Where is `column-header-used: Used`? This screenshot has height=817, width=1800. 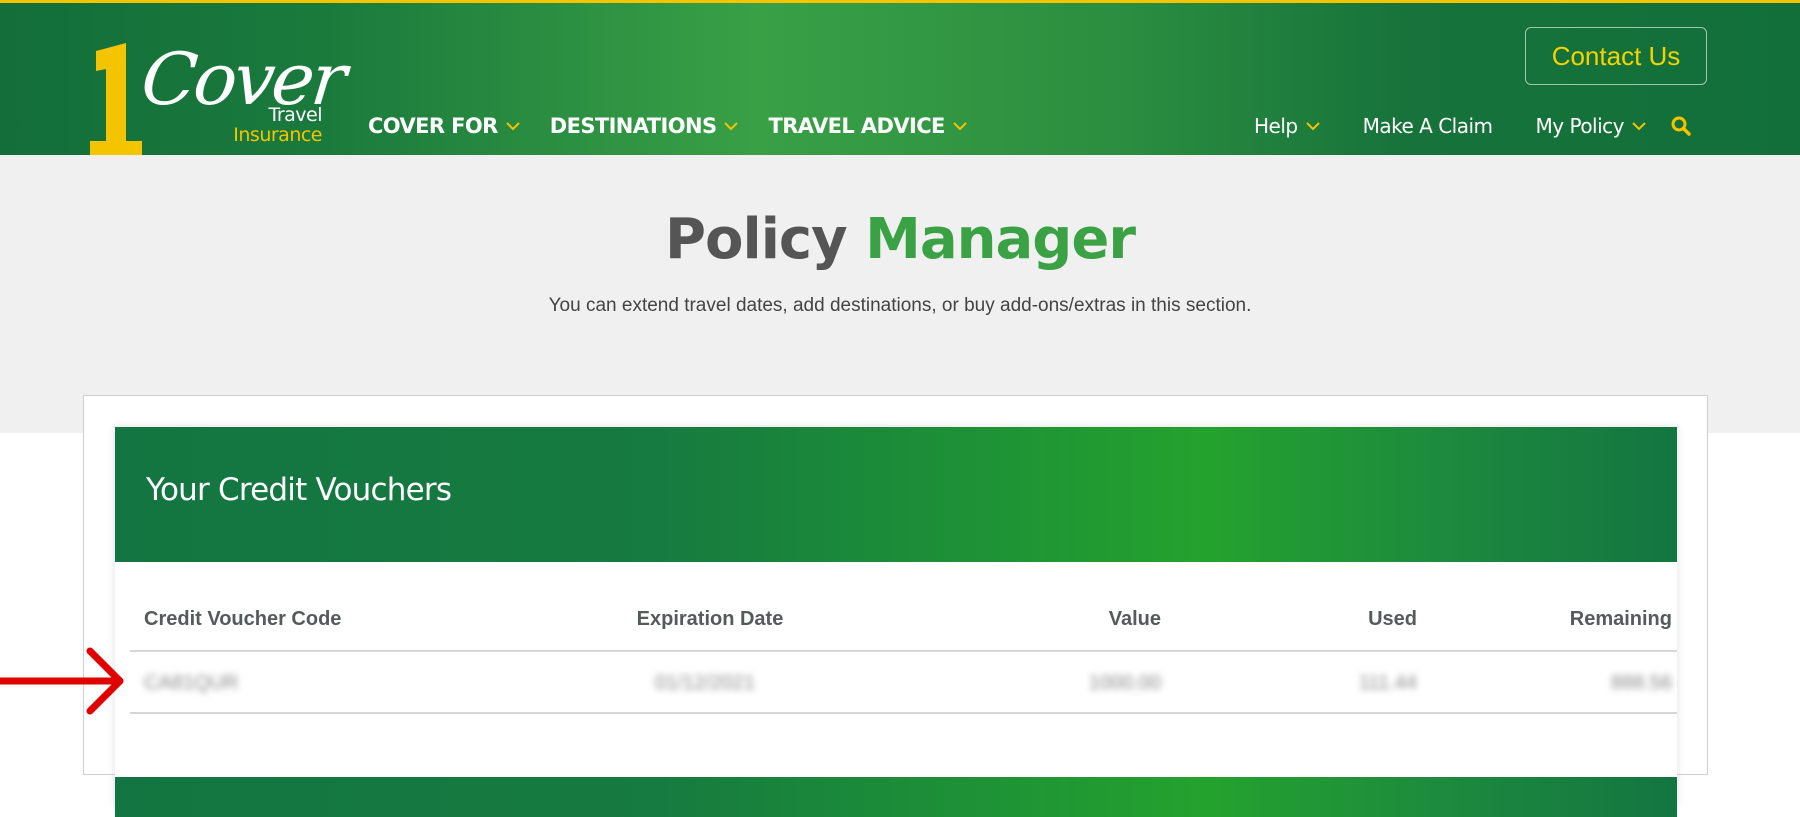
column-header-used: Used is located at coordinates (1392, 619).